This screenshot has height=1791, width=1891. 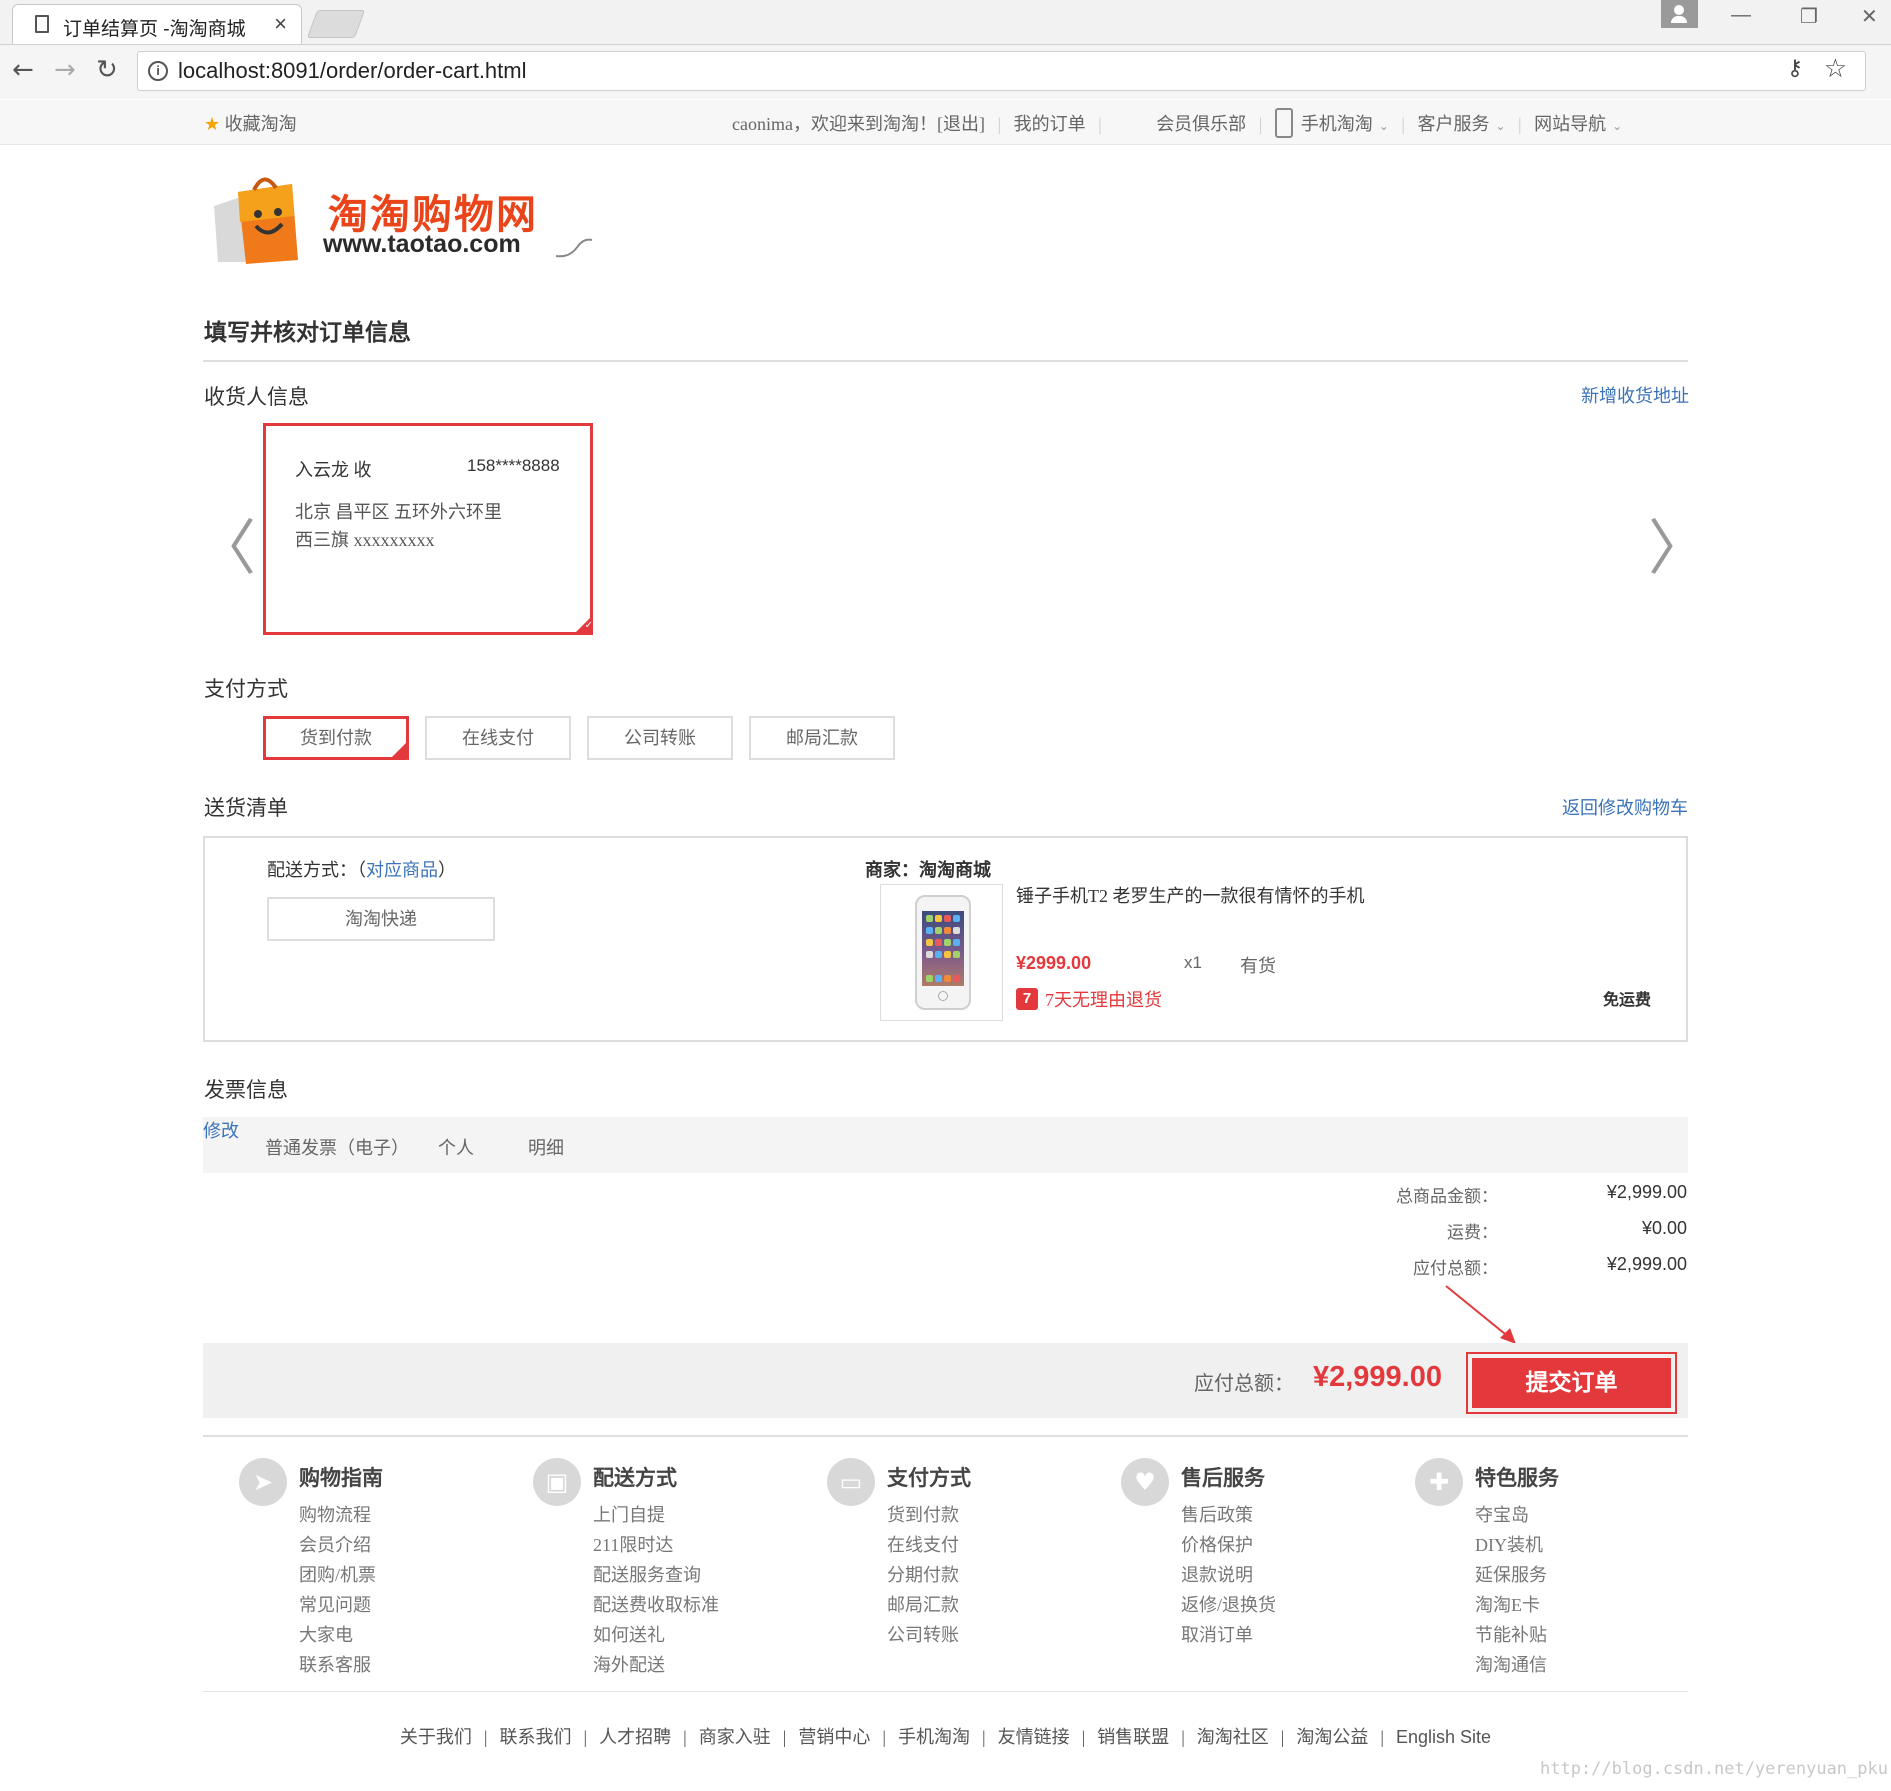 What do you see at coordinates (337, 1515) in the screenshot?
I see `footer-link: 购物流程` at bounding box center [337, 1515].